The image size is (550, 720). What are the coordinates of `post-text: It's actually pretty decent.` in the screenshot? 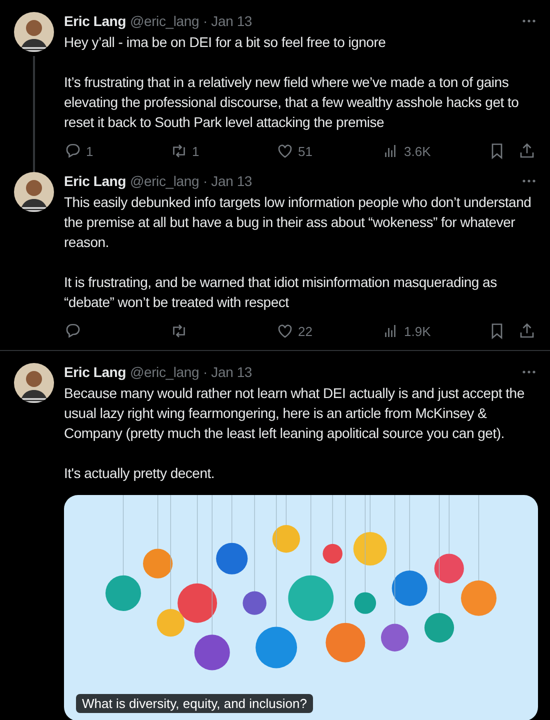 It's located at (140, 473).